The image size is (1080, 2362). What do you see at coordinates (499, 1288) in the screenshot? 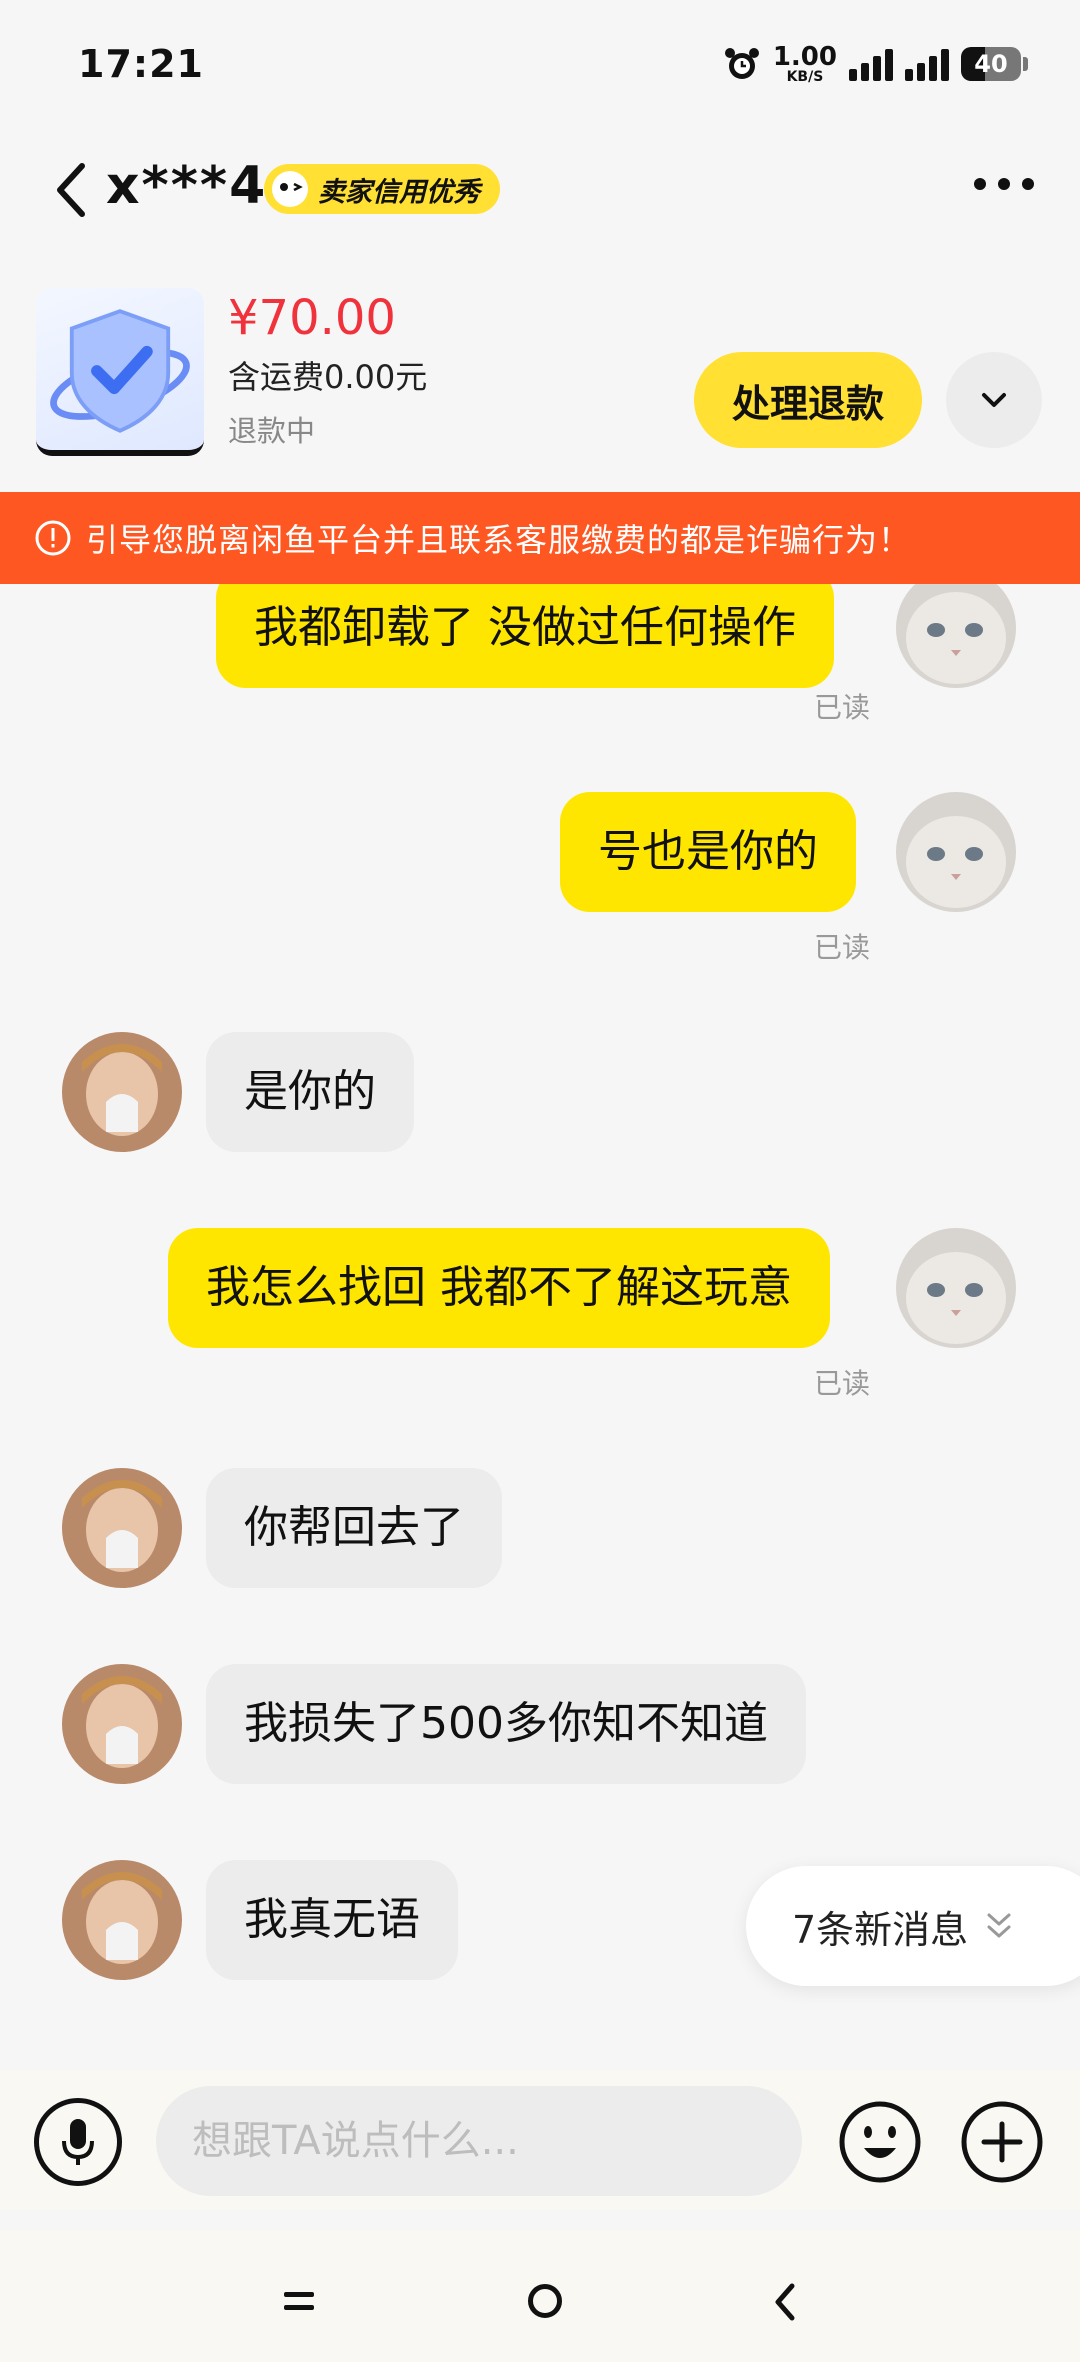
I see `my-message-bubble: 我怎么找回 我都不了解这玩意` at bounding box center [499, 1288].